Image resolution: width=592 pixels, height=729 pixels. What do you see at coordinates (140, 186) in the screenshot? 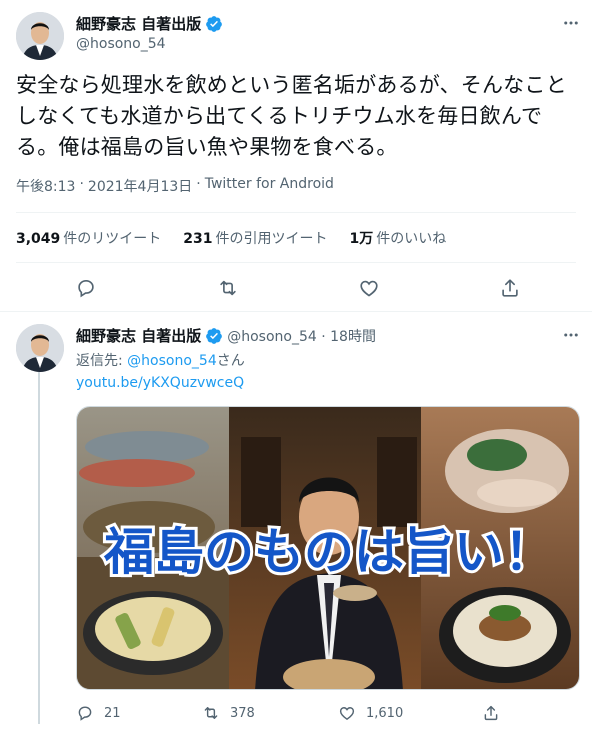
I see `tweet-date: 2021年4月13日` at bounding box center [140, 186].